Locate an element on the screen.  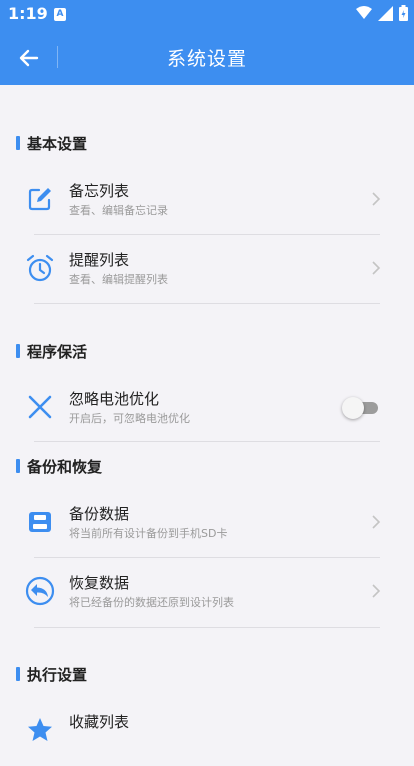
edit-note-icon is located at coordinates (39, 199).